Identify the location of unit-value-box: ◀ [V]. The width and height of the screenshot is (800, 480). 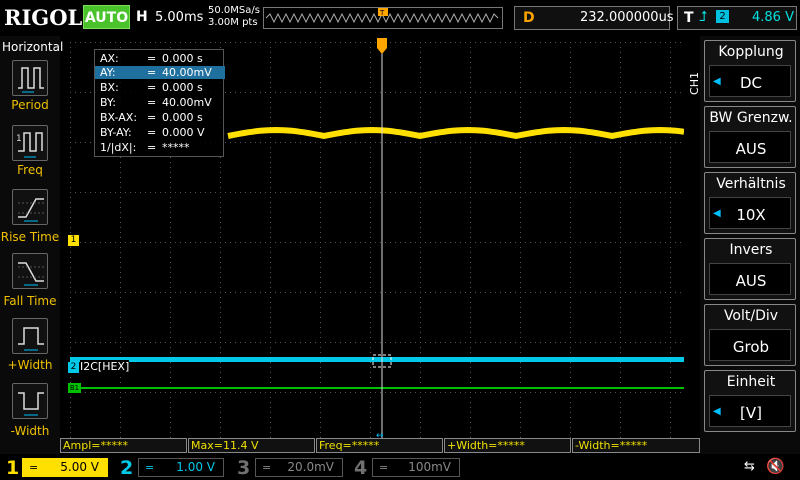
(750, 411).